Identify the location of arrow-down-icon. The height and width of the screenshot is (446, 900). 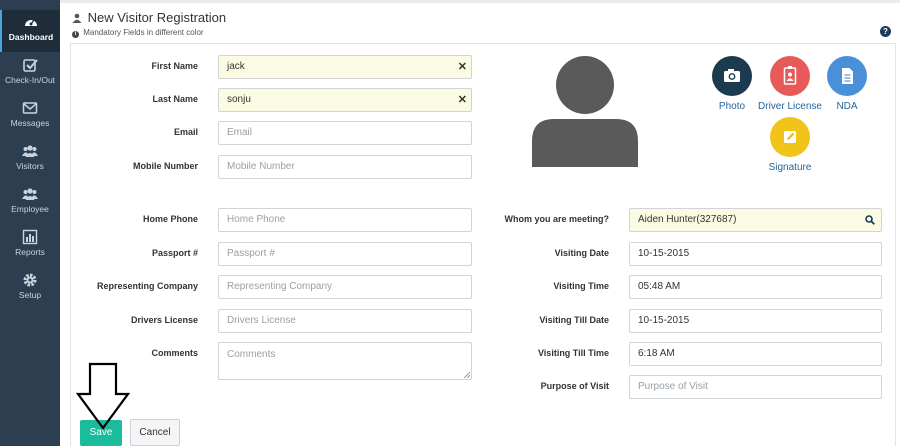
(103, 396).